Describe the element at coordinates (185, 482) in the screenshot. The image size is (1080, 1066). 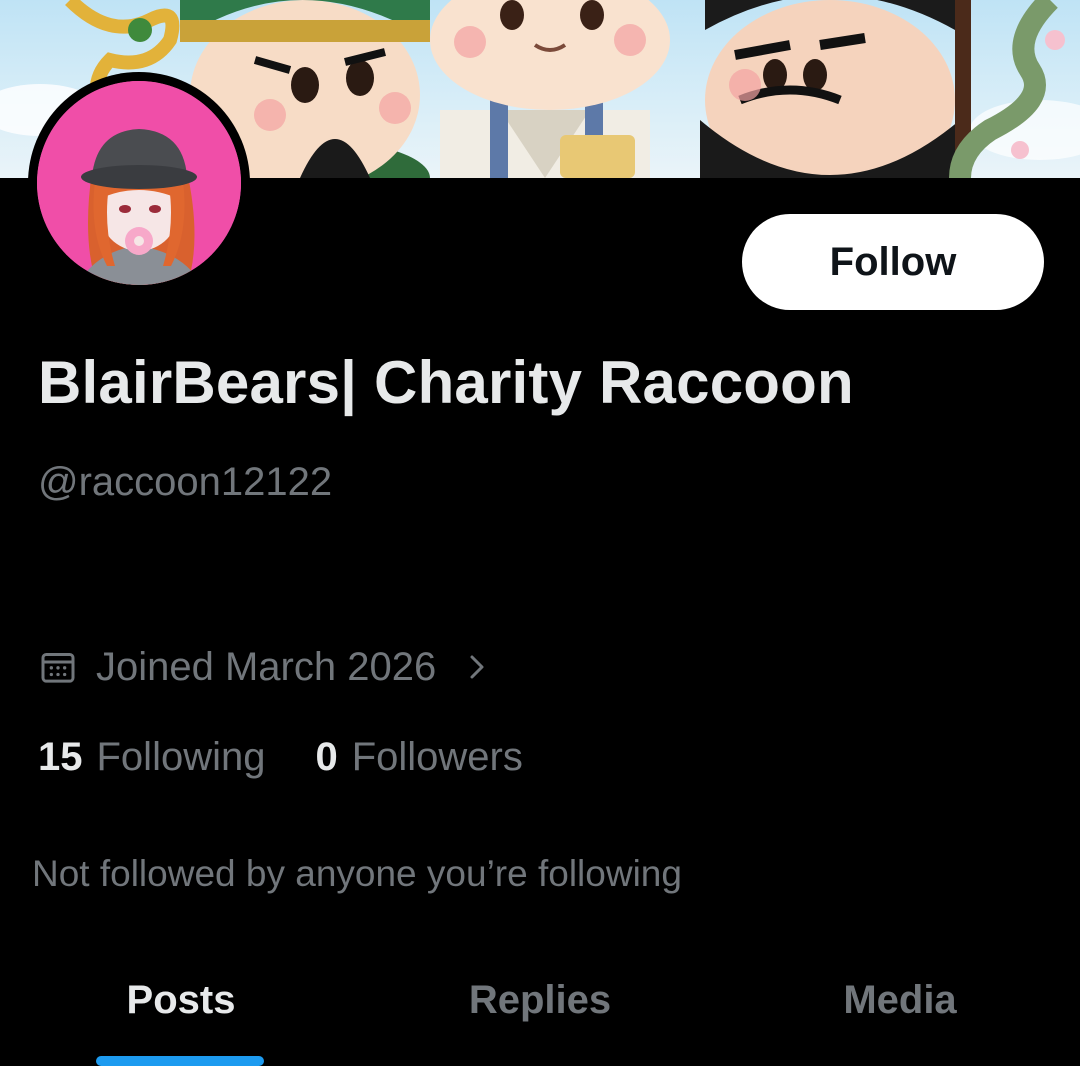
I see `user-handle: @raccoon12122` at that location.